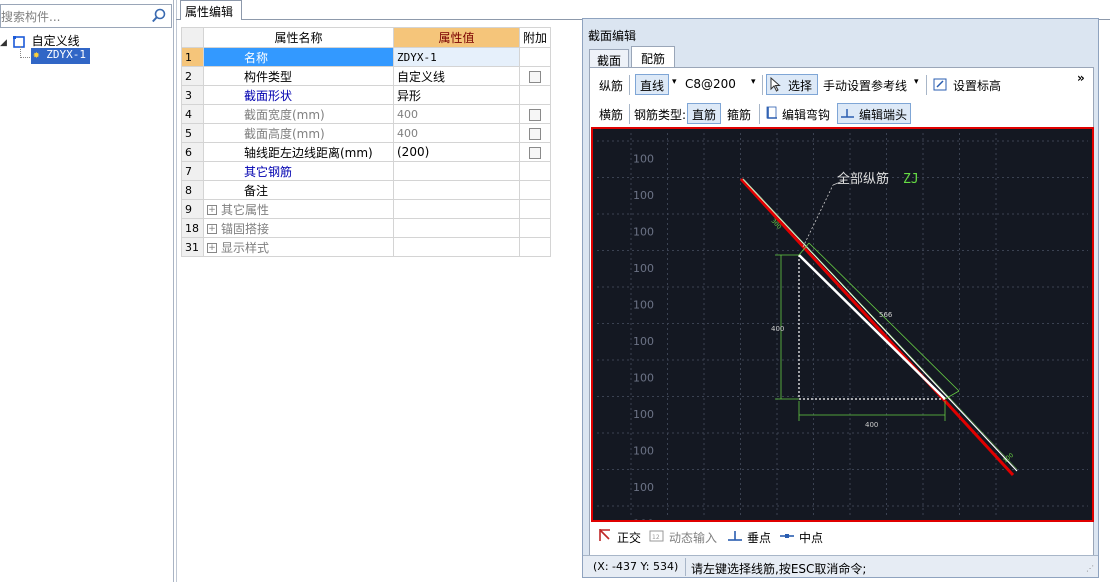 This screenshot has width=1110, height=582. What do you see at coordinates (811, 537) in the screenshot?
I see `midpoint-button: 中点` at bounding box center [811, 537].